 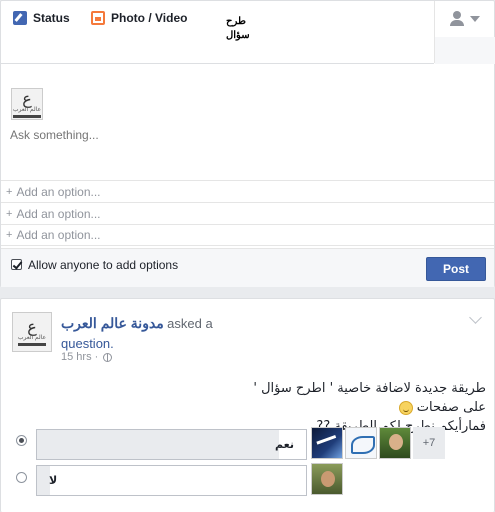 I want to click on composer-tabs: Status Photo / Video طرح سؤال, so click(x=217, y=32).